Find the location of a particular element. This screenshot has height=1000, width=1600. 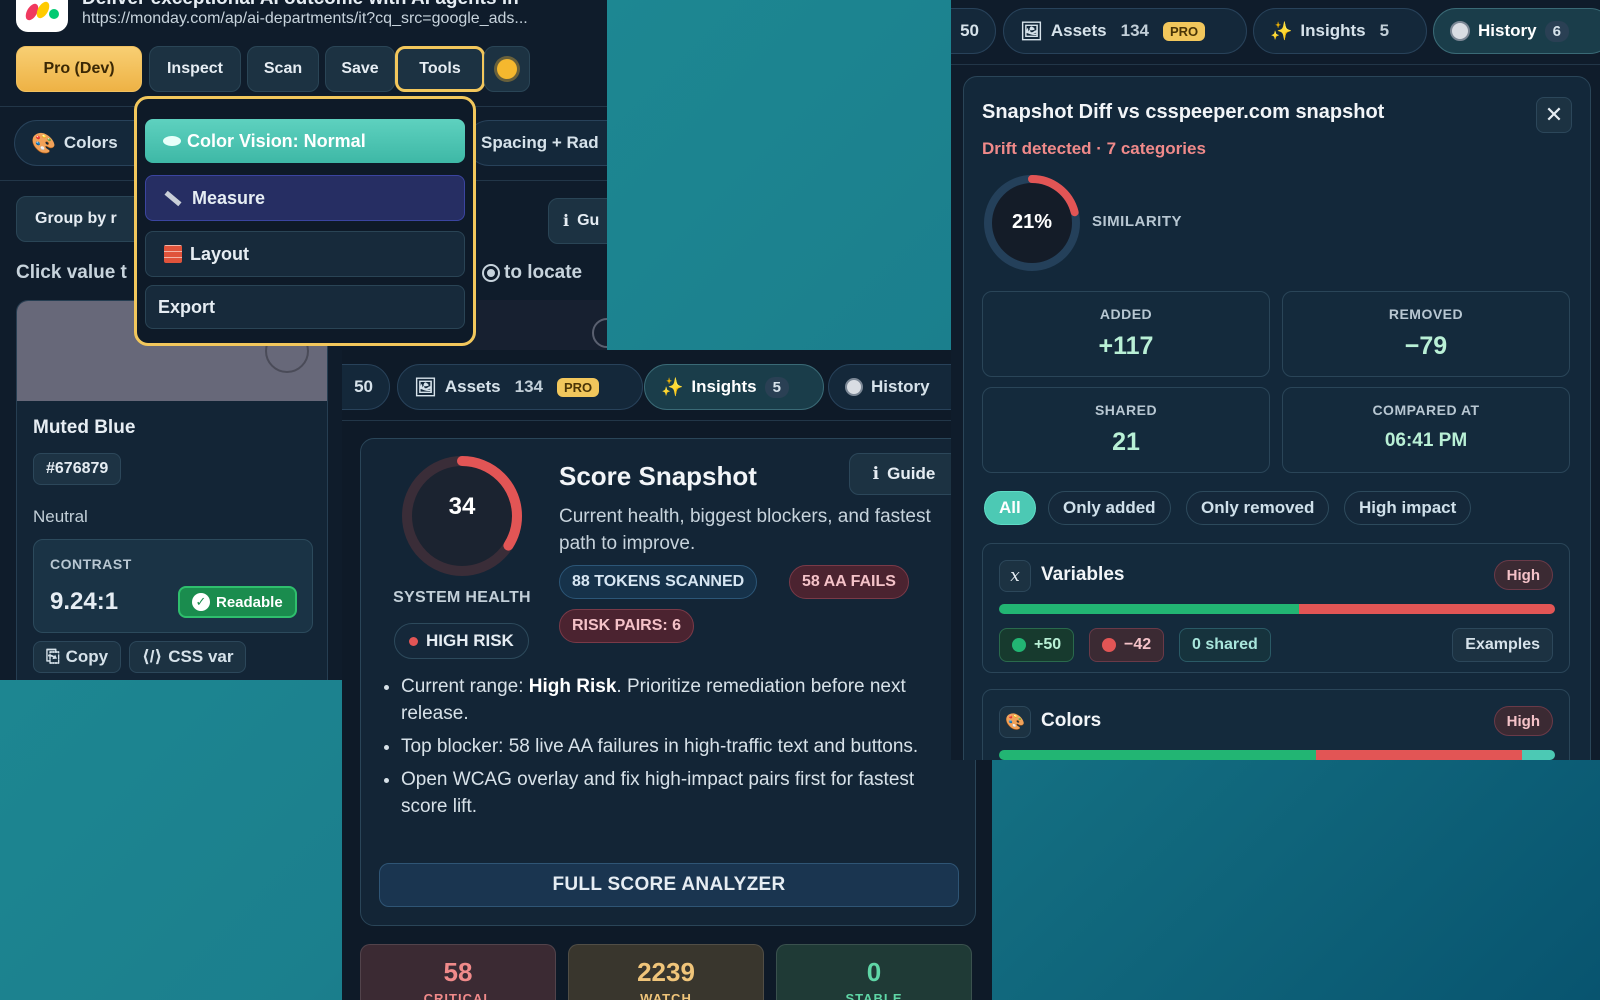

stat-card-stable: 0 STABLE is located at coordinates (874, 972).